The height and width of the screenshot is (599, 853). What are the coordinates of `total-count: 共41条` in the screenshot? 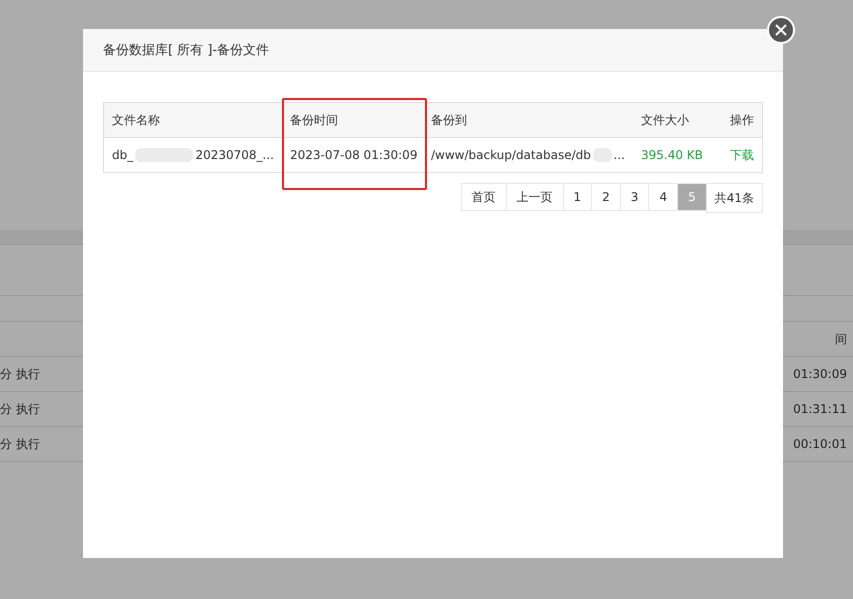 It's located at (734, 198).